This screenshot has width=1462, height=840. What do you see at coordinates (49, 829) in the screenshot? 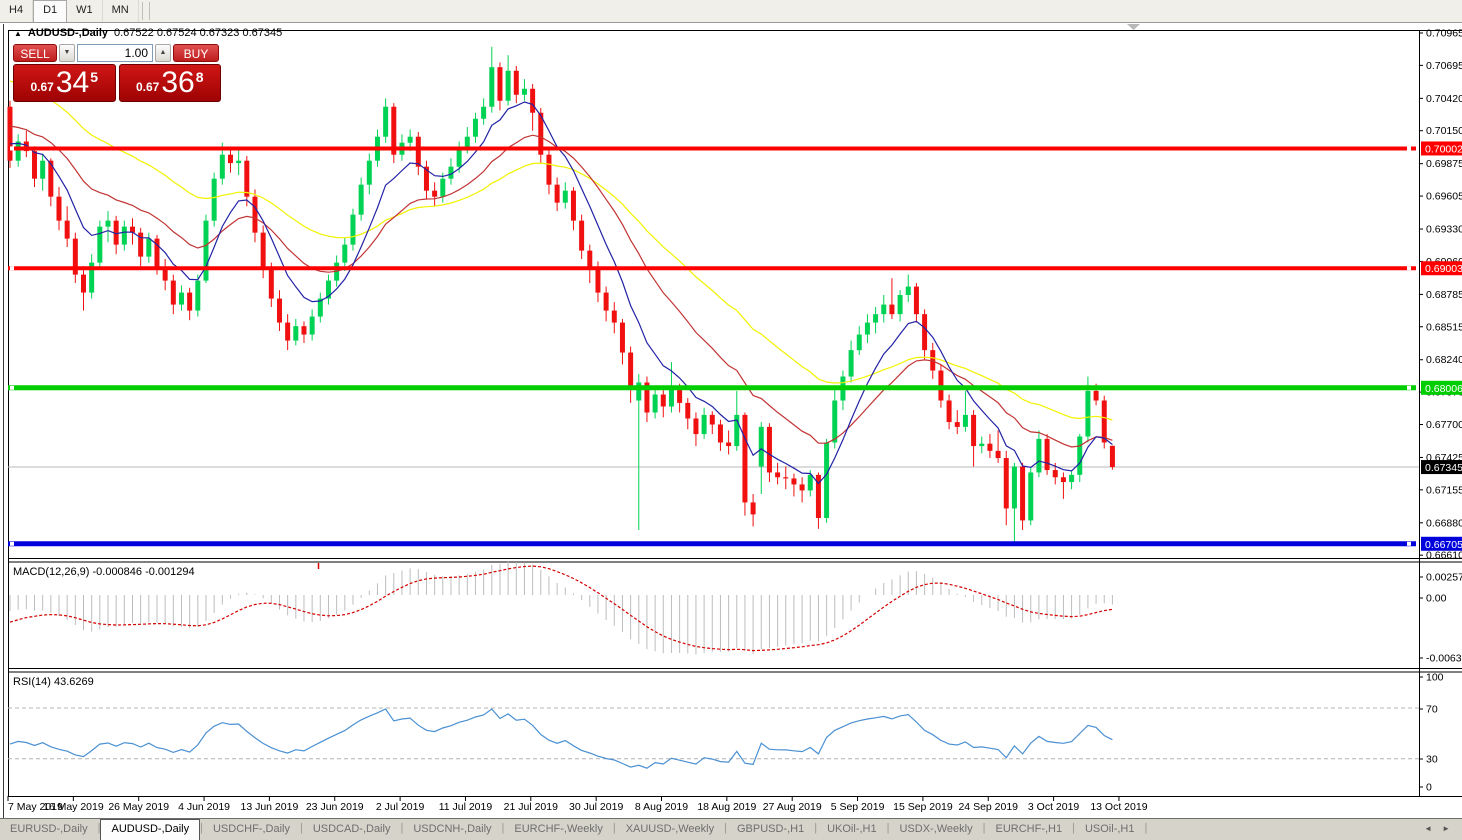
I see `tab-eurusd-daily: EURUSD-,Daily` at bounding box center [49, 829].